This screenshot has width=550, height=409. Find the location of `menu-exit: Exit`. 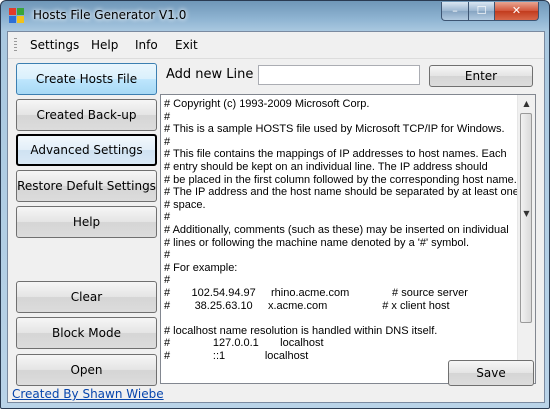

menu-exit: Exit is located at coordinates (186, 45).